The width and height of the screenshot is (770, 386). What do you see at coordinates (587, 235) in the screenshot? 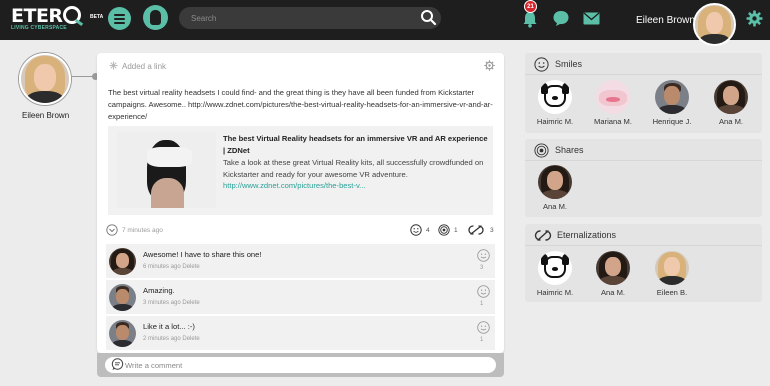
I see `eternalizations-panel-title: Eternalizations` at bounding box center [587, 235].